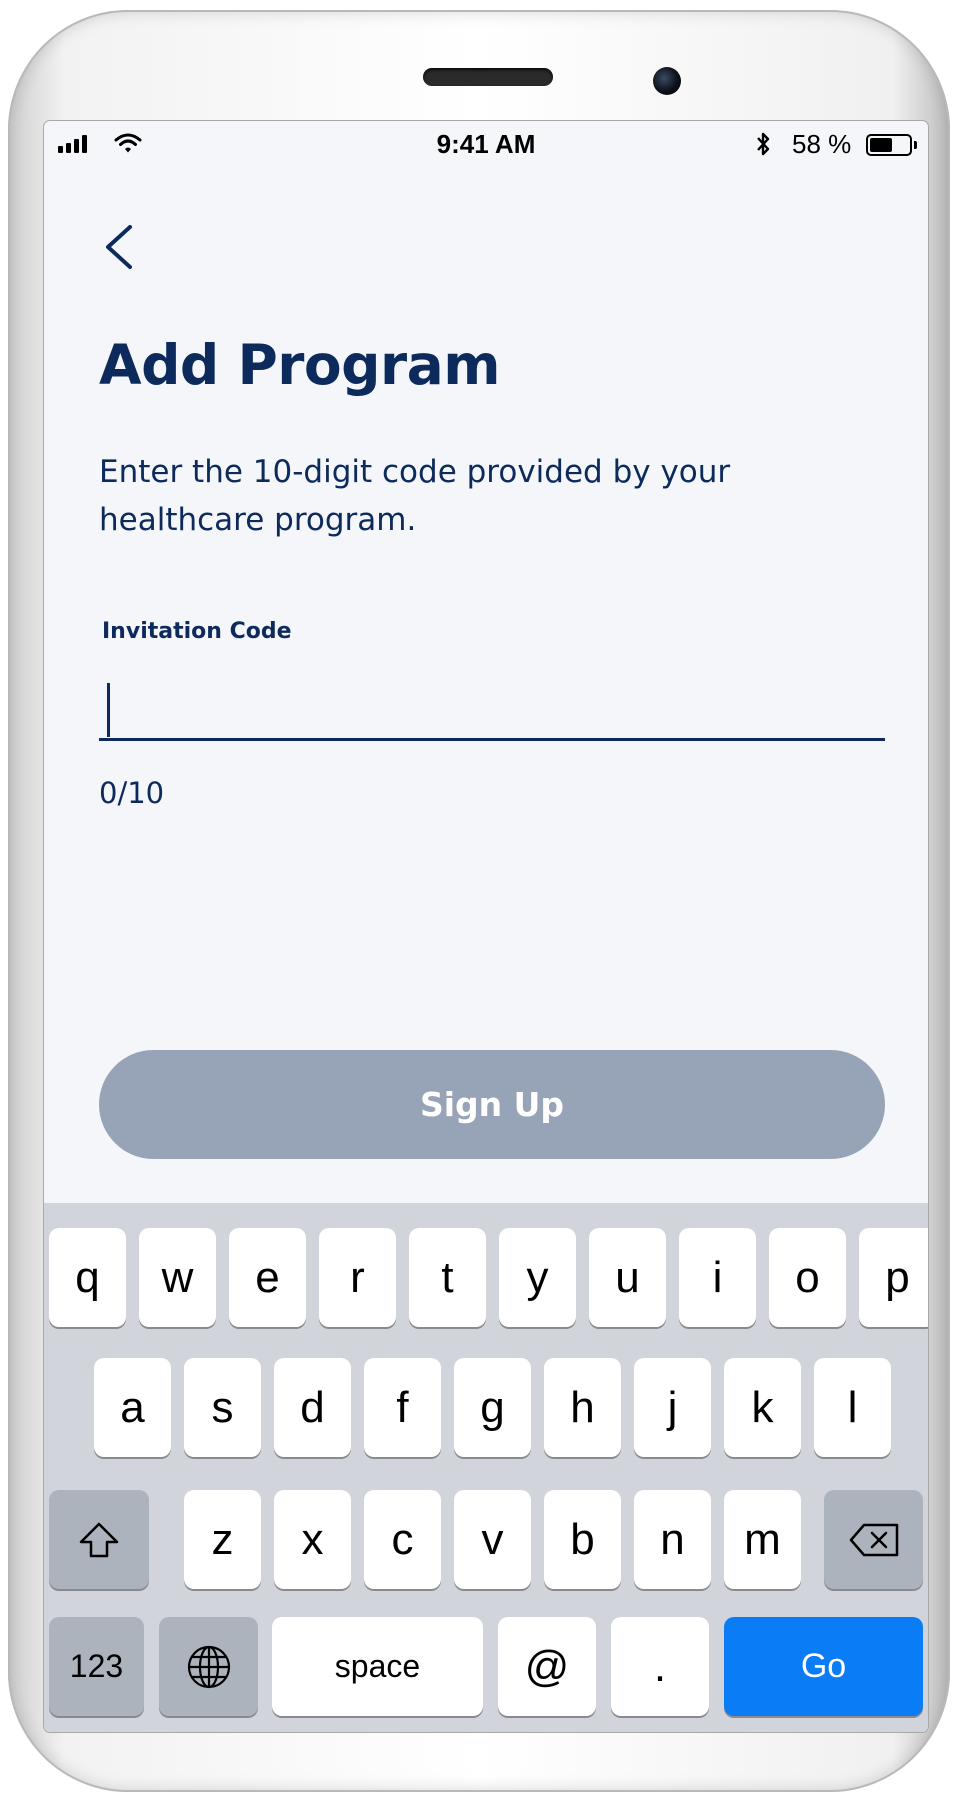  What do you see at coordinates (377, 1666) in the screenshot?
I see `space-key: space` at bounding box center [377, 1666].